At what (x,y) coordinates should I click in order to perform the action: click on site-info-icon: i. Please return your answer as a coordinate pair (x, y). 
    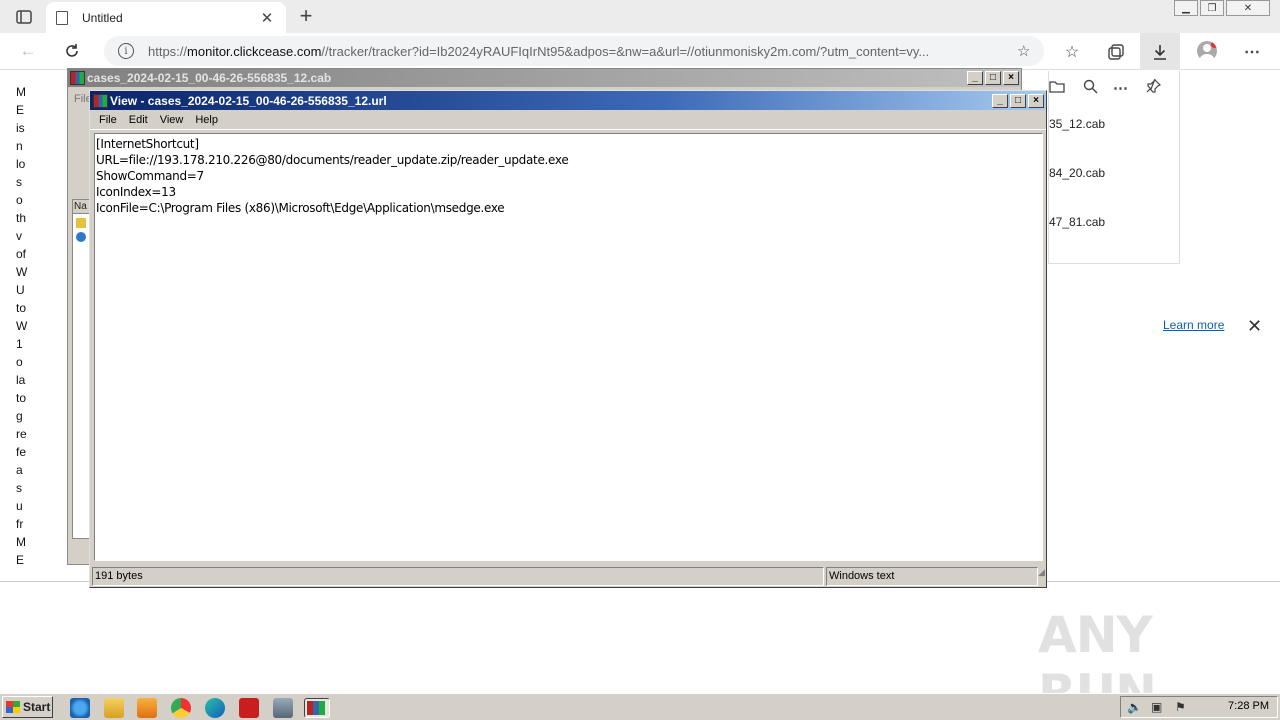
    Looking at the image, I should click on (126, 51).